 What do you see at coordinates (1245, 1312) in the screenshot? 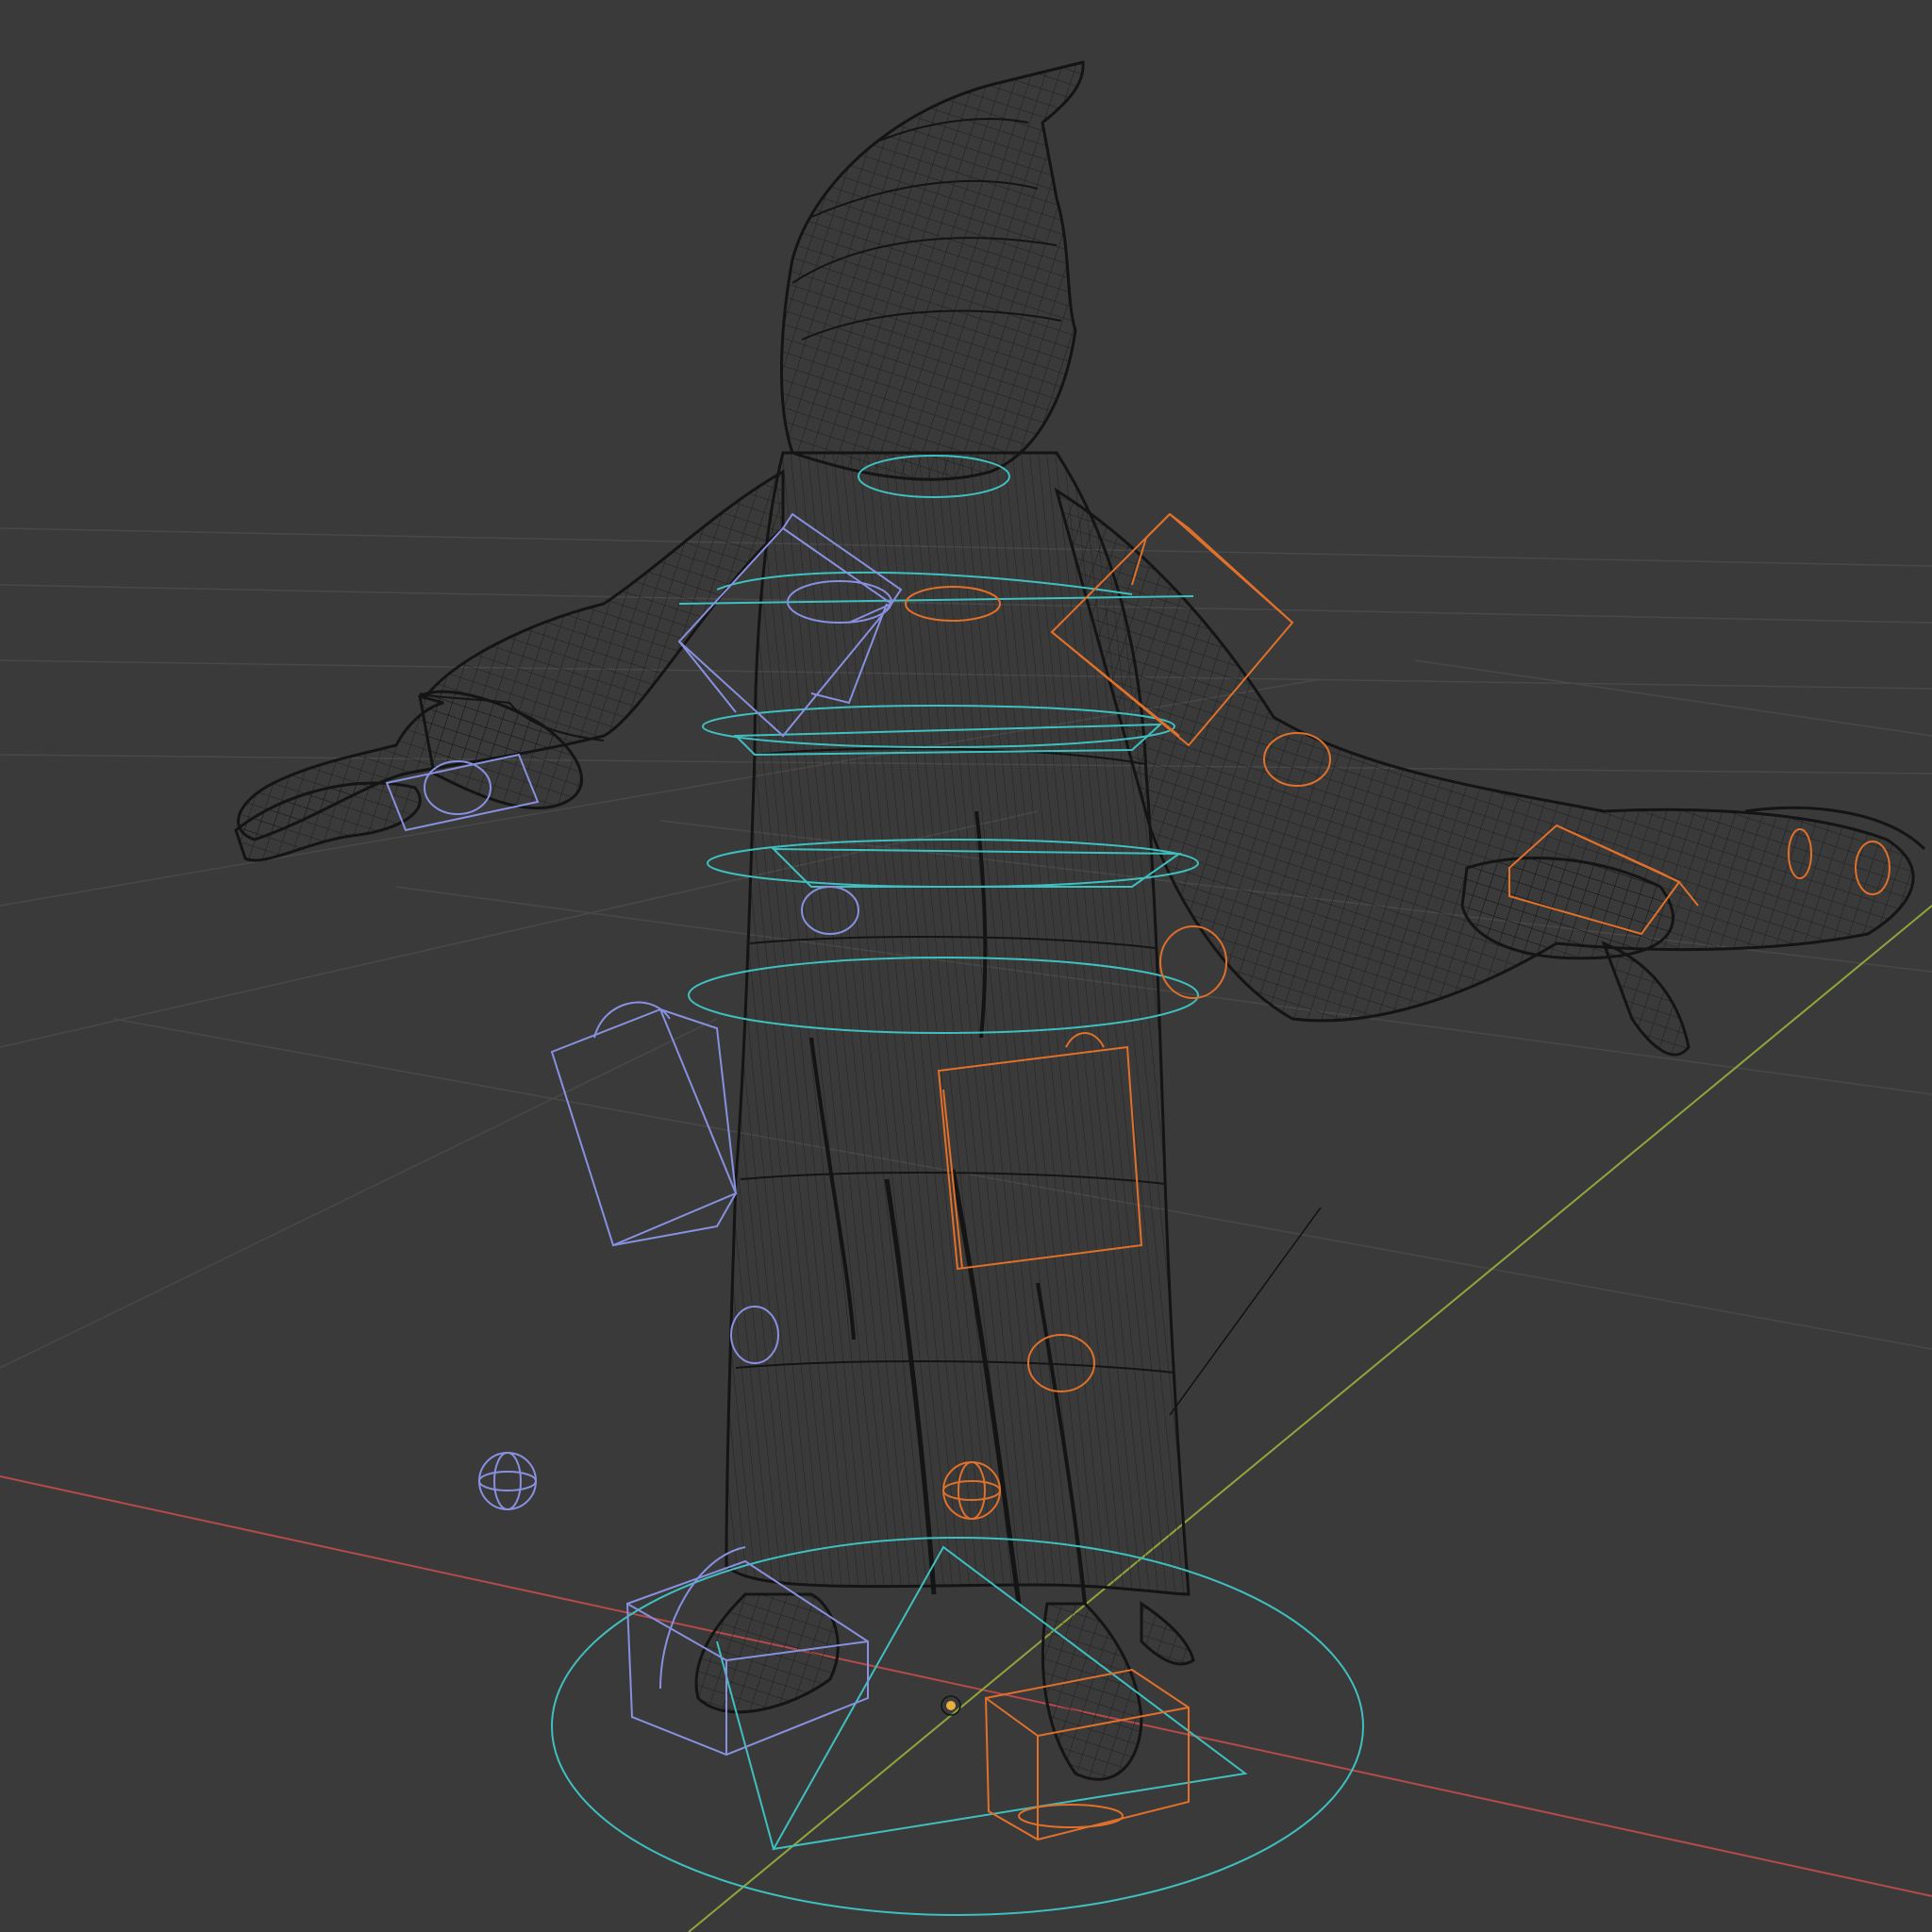
I see `camera-guide-line` at bounding box center [1245, 1312].